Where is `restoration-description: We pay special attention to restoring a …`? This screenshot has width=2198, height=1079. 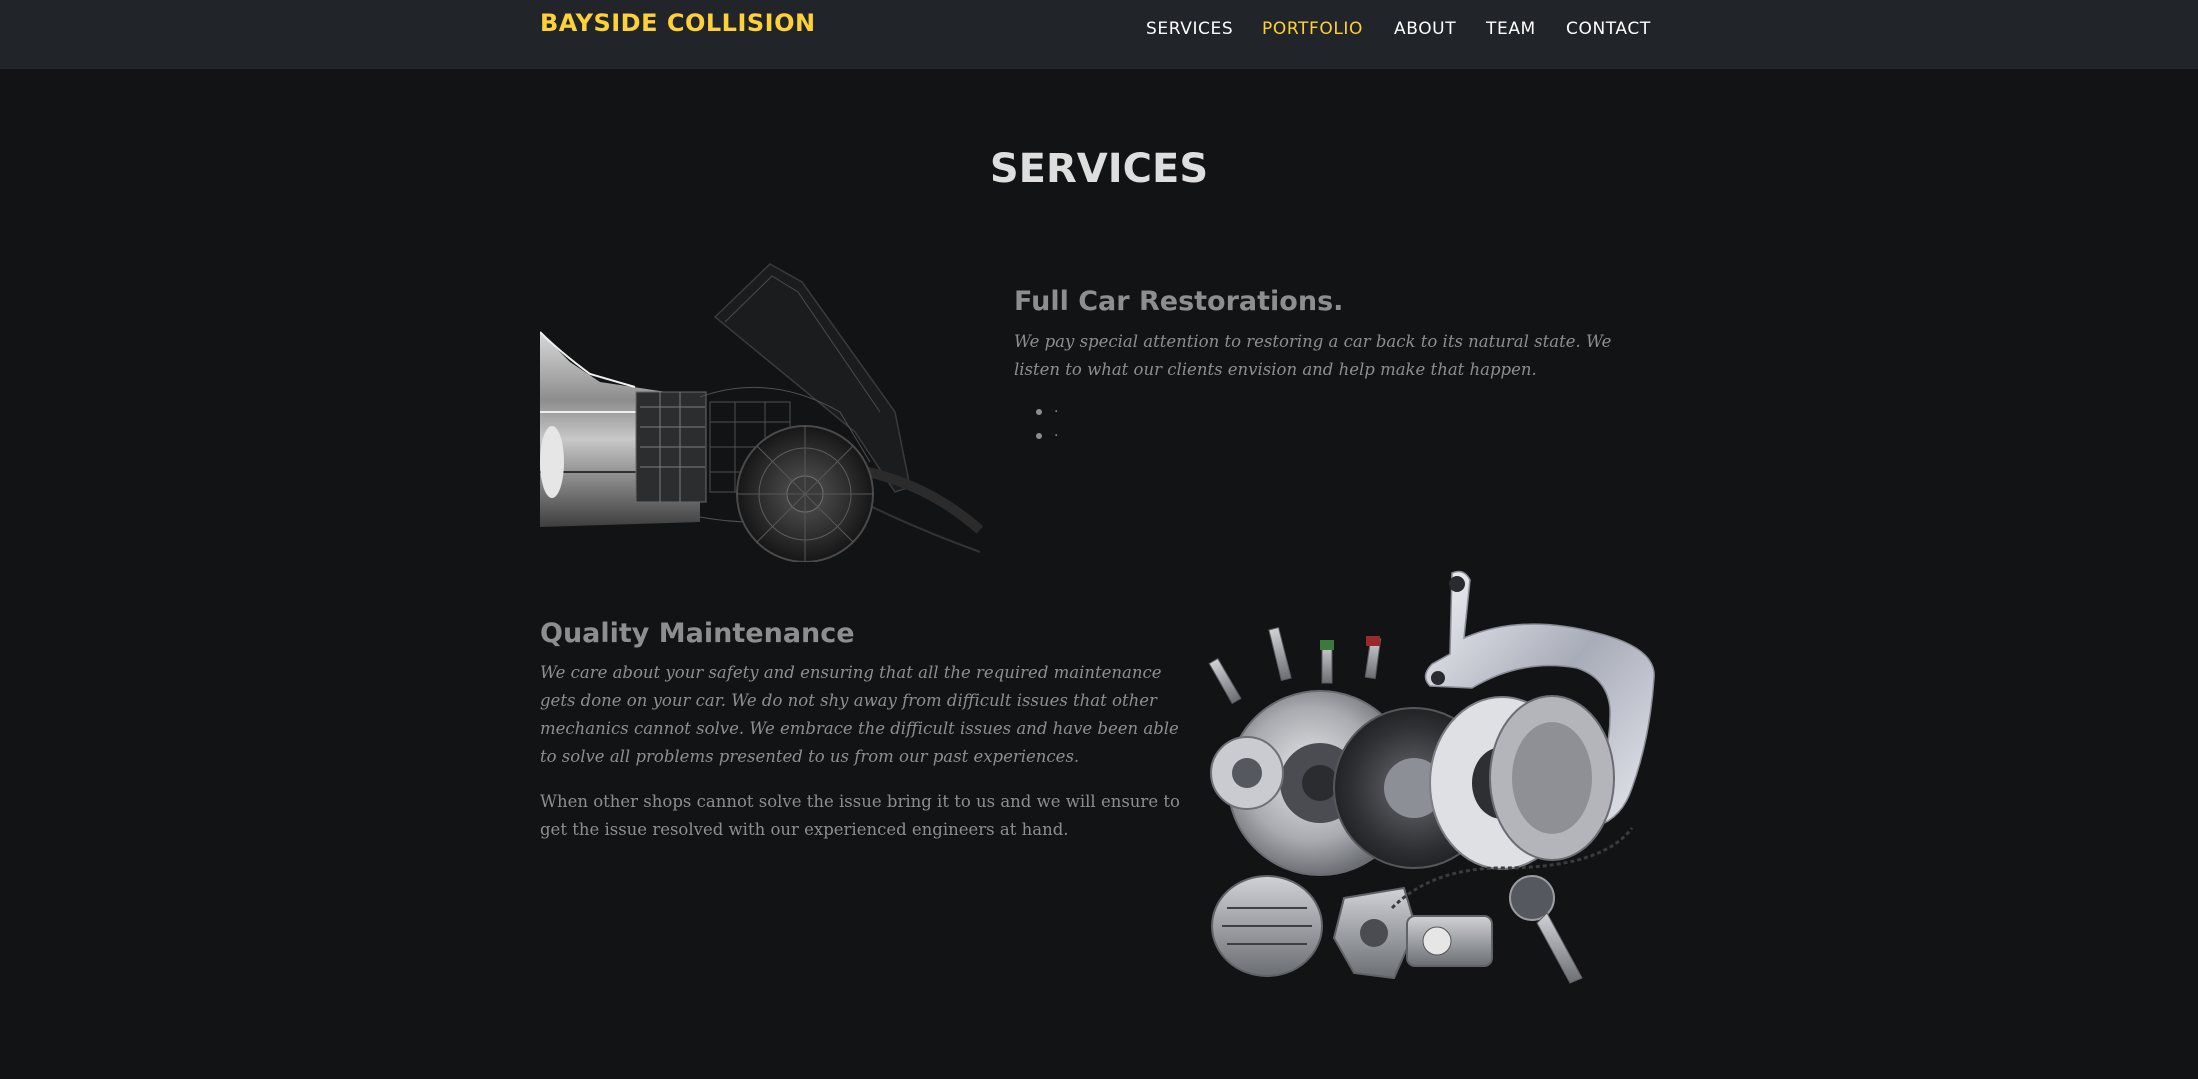
restoration-description: We pay special attention to restoring a … is located at coordinates (1313, 355).